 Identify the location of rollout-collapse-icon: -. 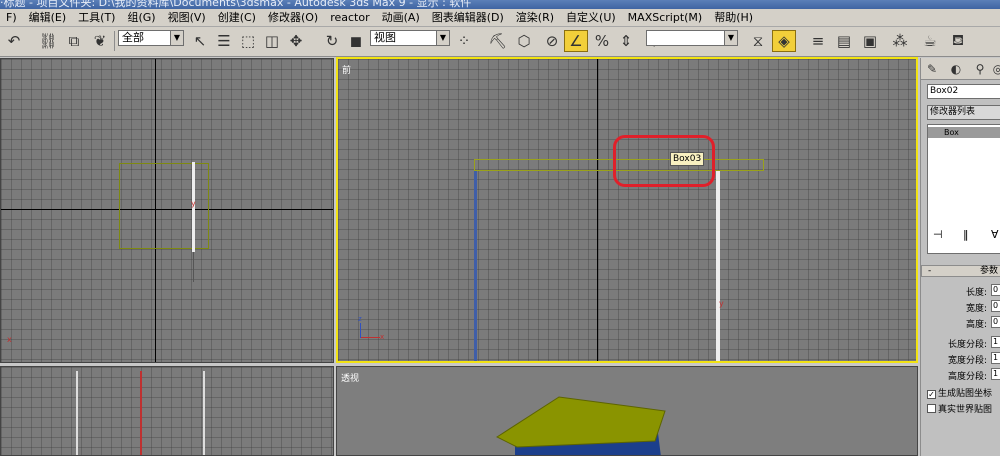
(930, 271).